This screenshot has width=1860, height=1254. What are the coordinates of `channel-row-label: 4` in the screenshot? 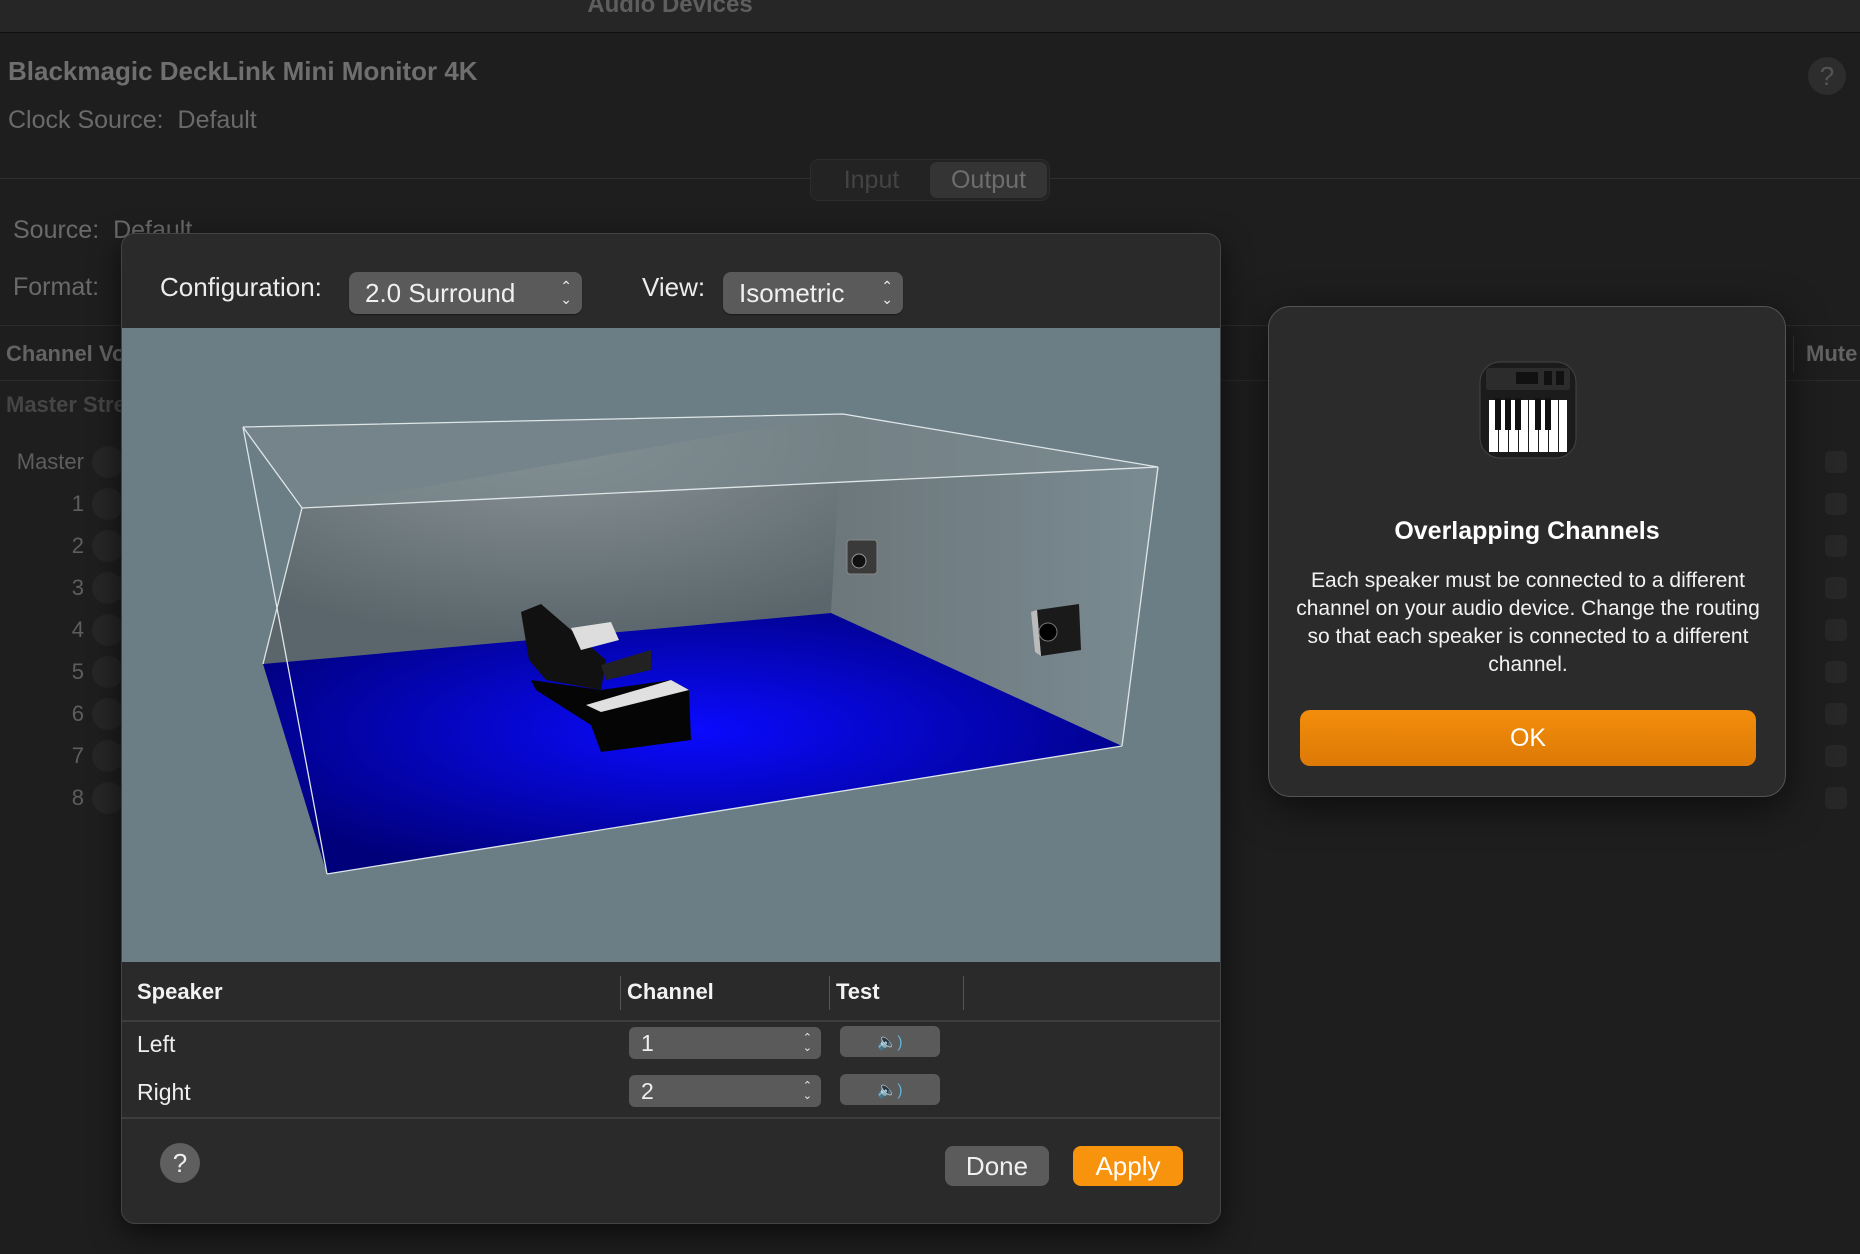 It's located at (77, 629).